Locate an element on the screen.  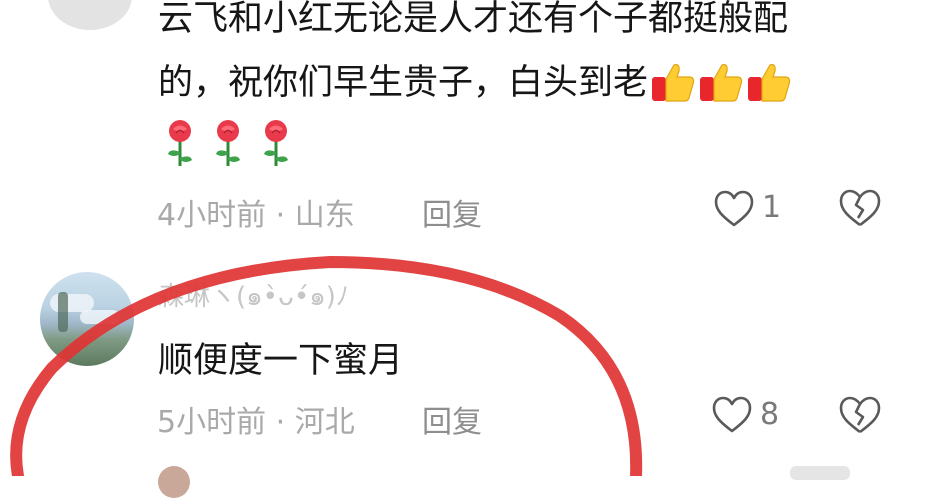
comment-meta: 5小时前 · 河北 is located at coordinates (256, 422).